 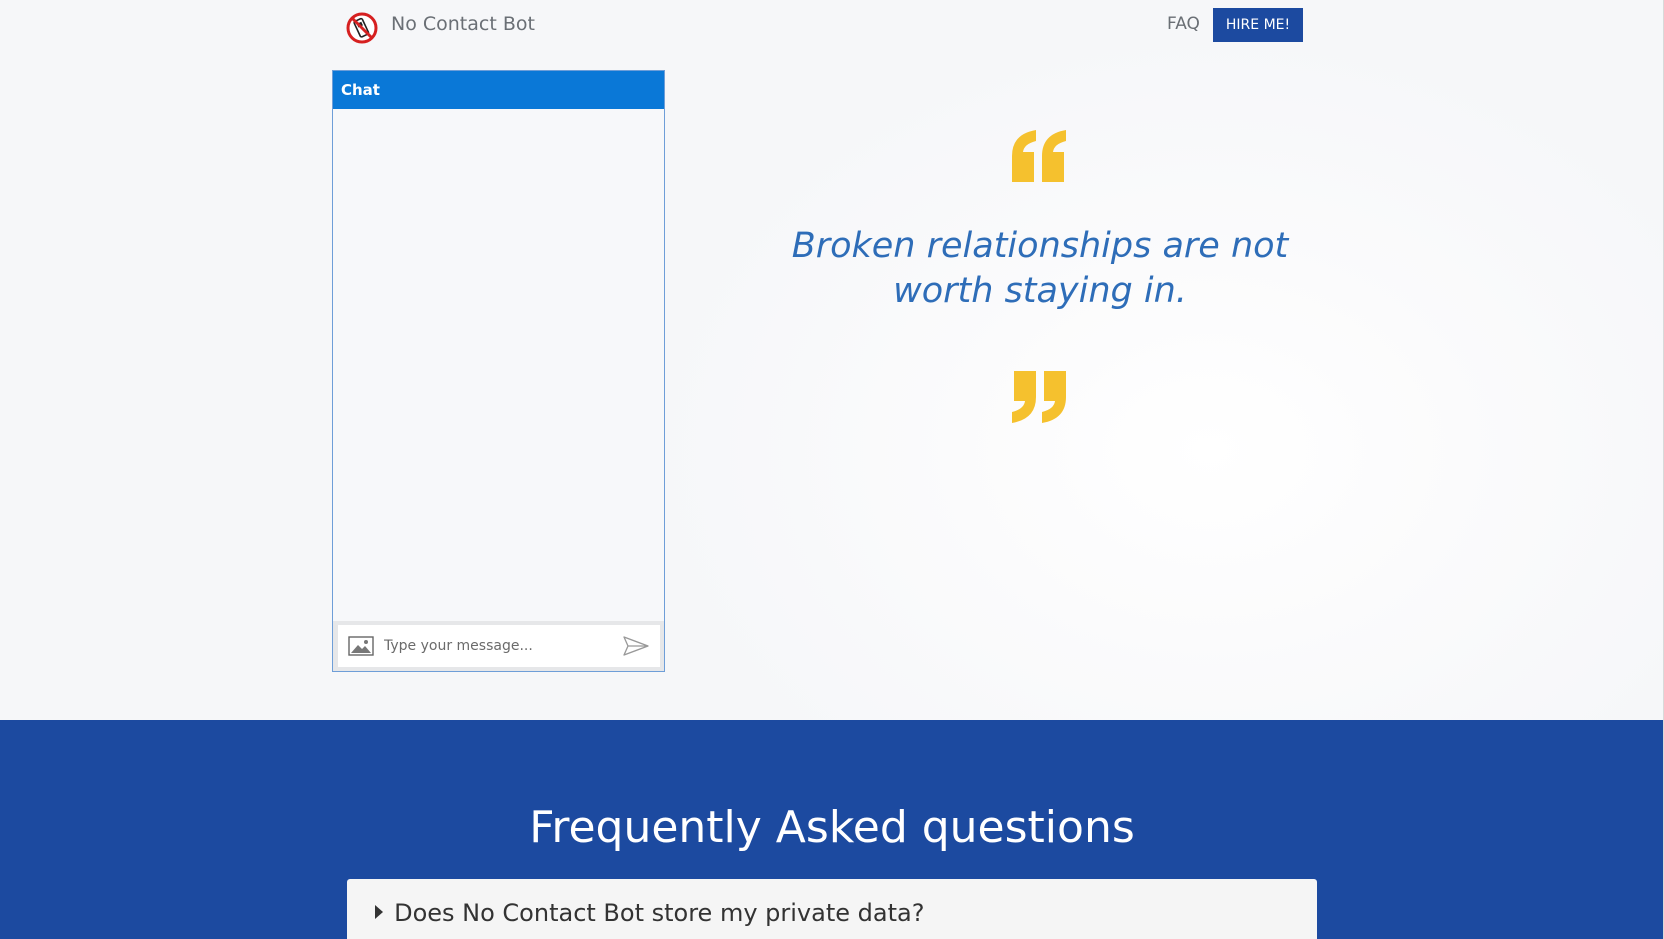 I want to click on open-quote-icon, so click(x=1039, y=156).